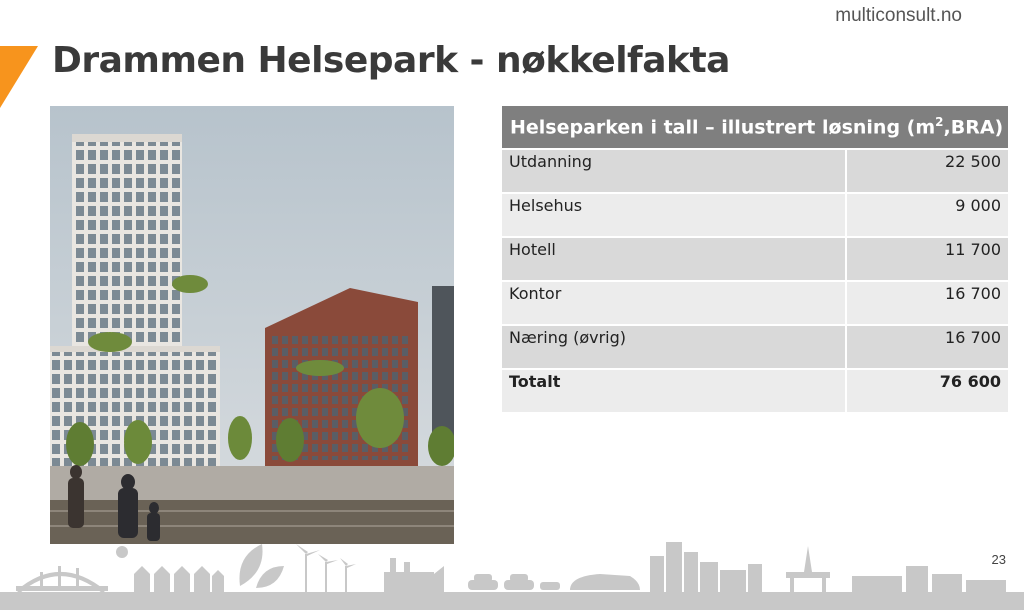 The image size is (1024, 610). I want to click on row-value: 22 500, so click(926, 170).